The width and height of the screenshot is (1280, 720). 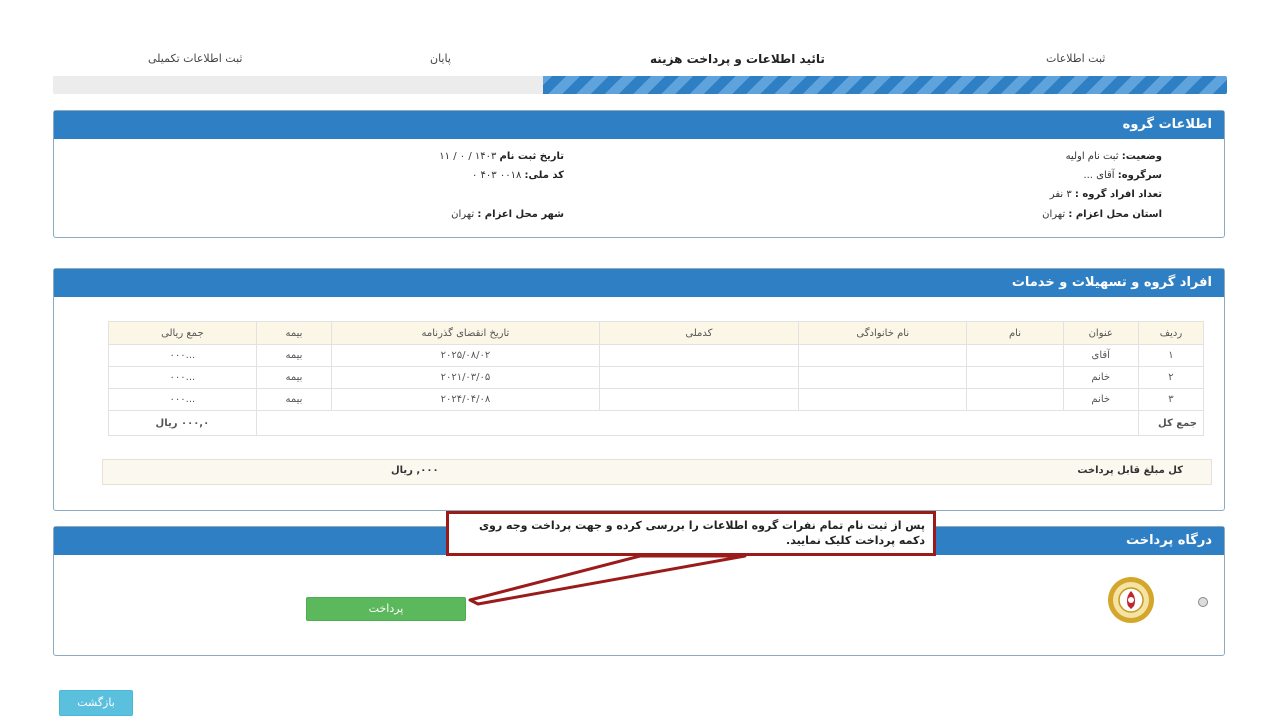 I want to click on back-button: بازگشت, so click(x=96, y=703).